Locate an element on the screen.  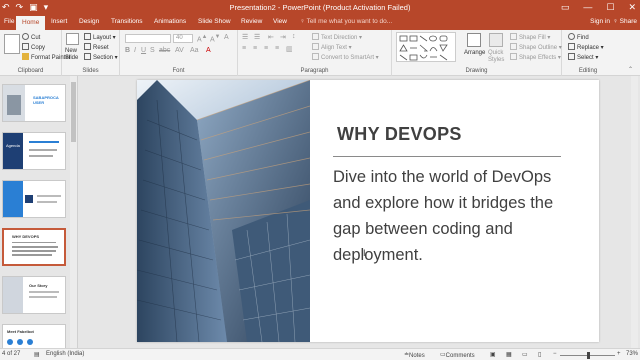
quick-styles-icon is located at coordinates (496, 40).